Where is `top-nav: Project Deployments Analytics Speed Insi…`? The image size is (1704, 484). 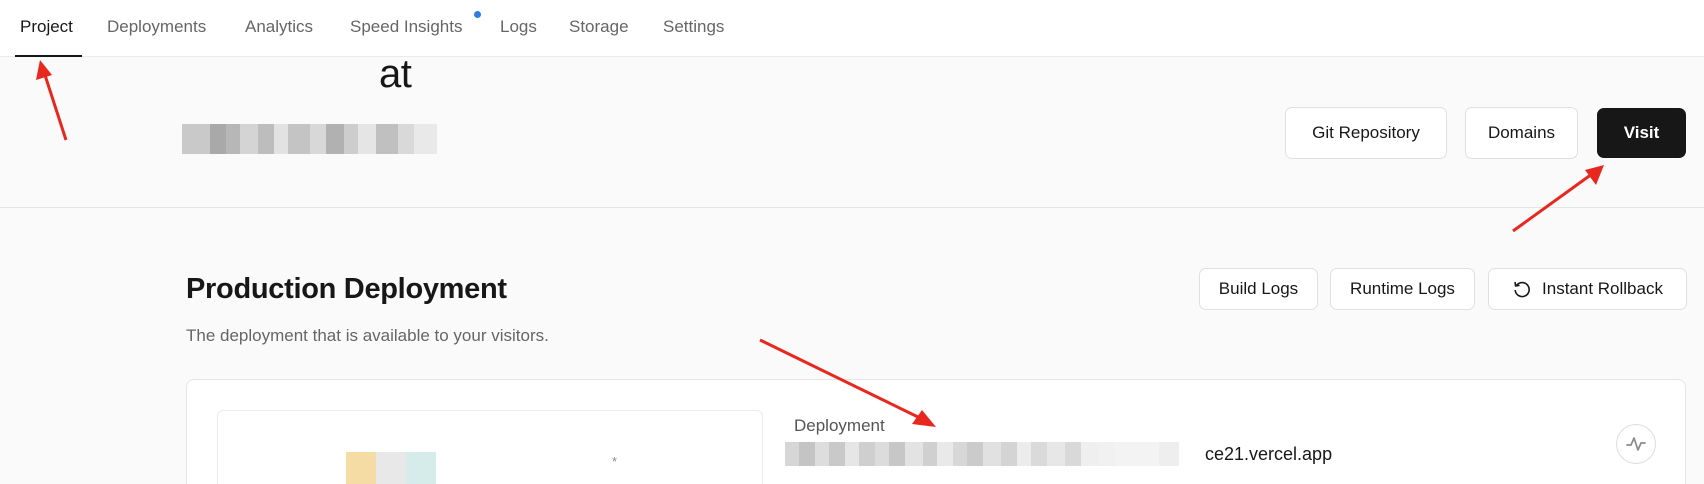
top-nav: Project Deployments Analytics Speed Insi… is located at coordinates (852, 28).